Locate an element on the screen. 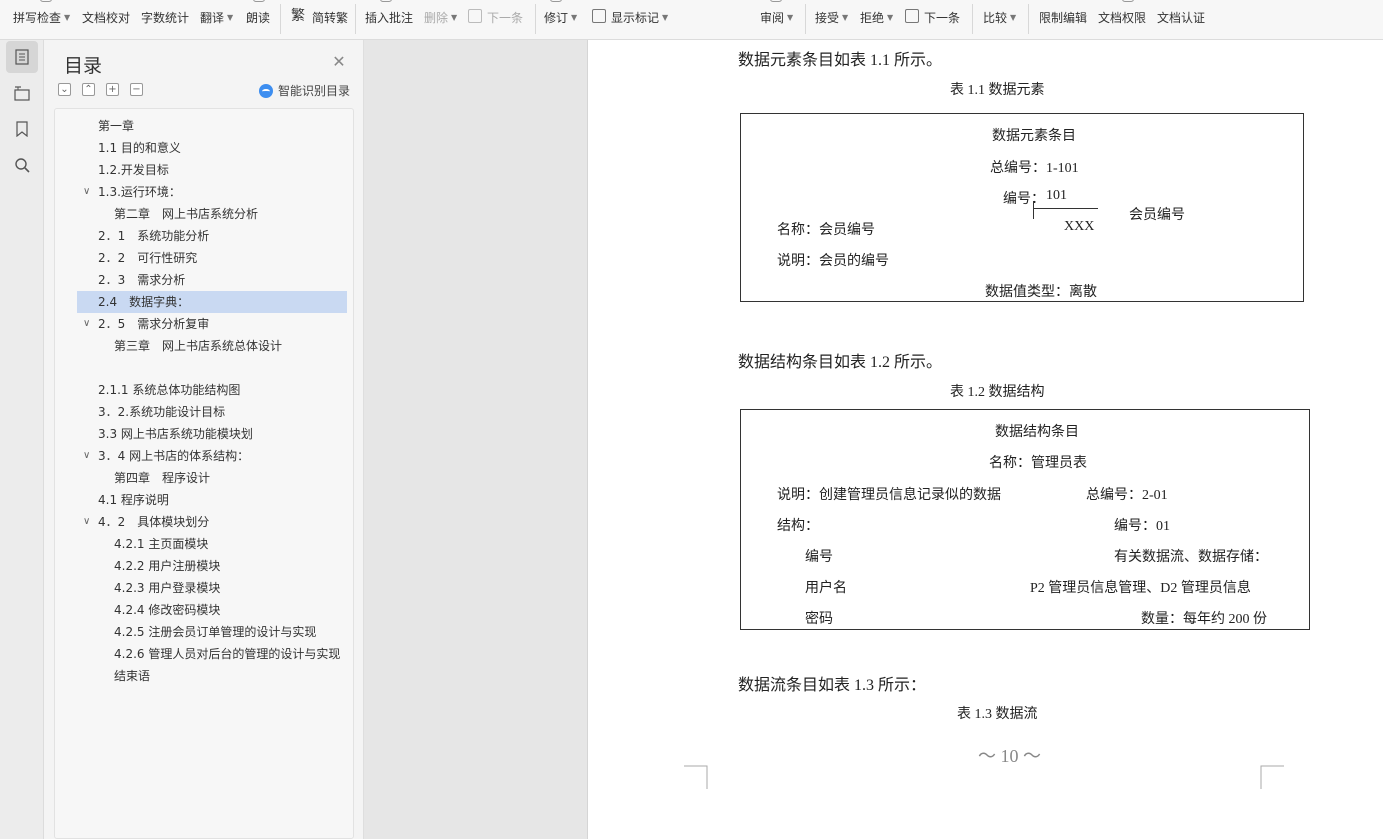  toc-item: 2．1 系统功能分析 is located at coordinates (212, 236).